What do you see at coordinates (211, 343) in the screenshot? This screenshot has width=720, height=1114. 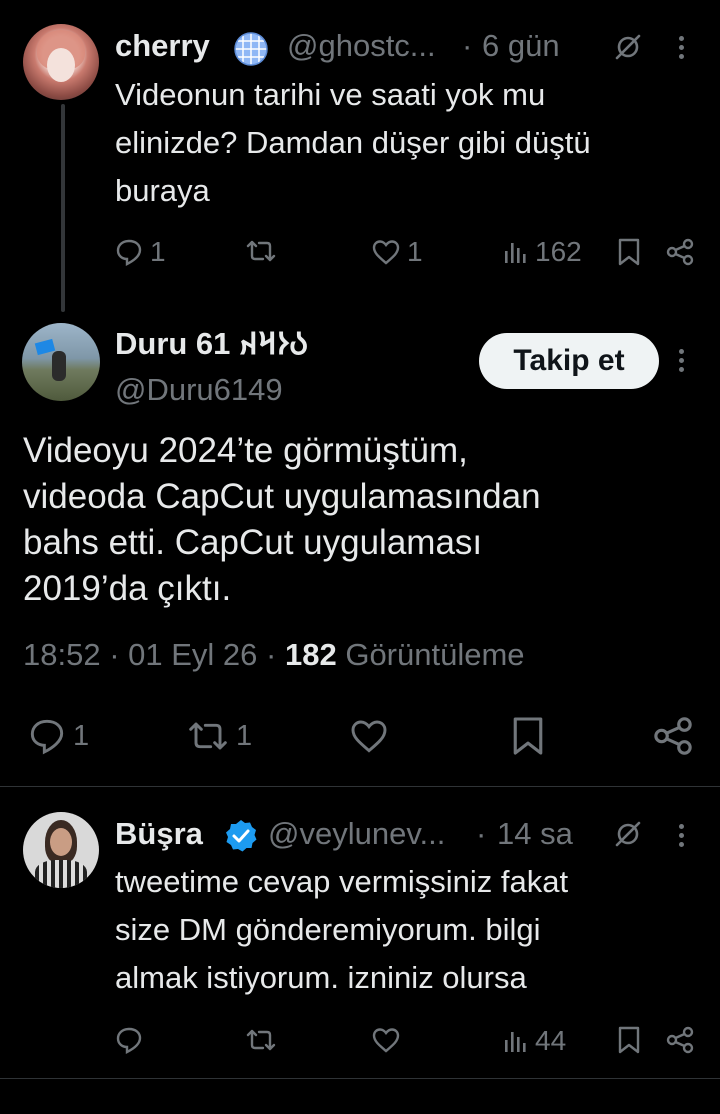 I see `author-name: Duru 61 𐰉𐰆𐰺𐰴` at bounding box center [211, 343].